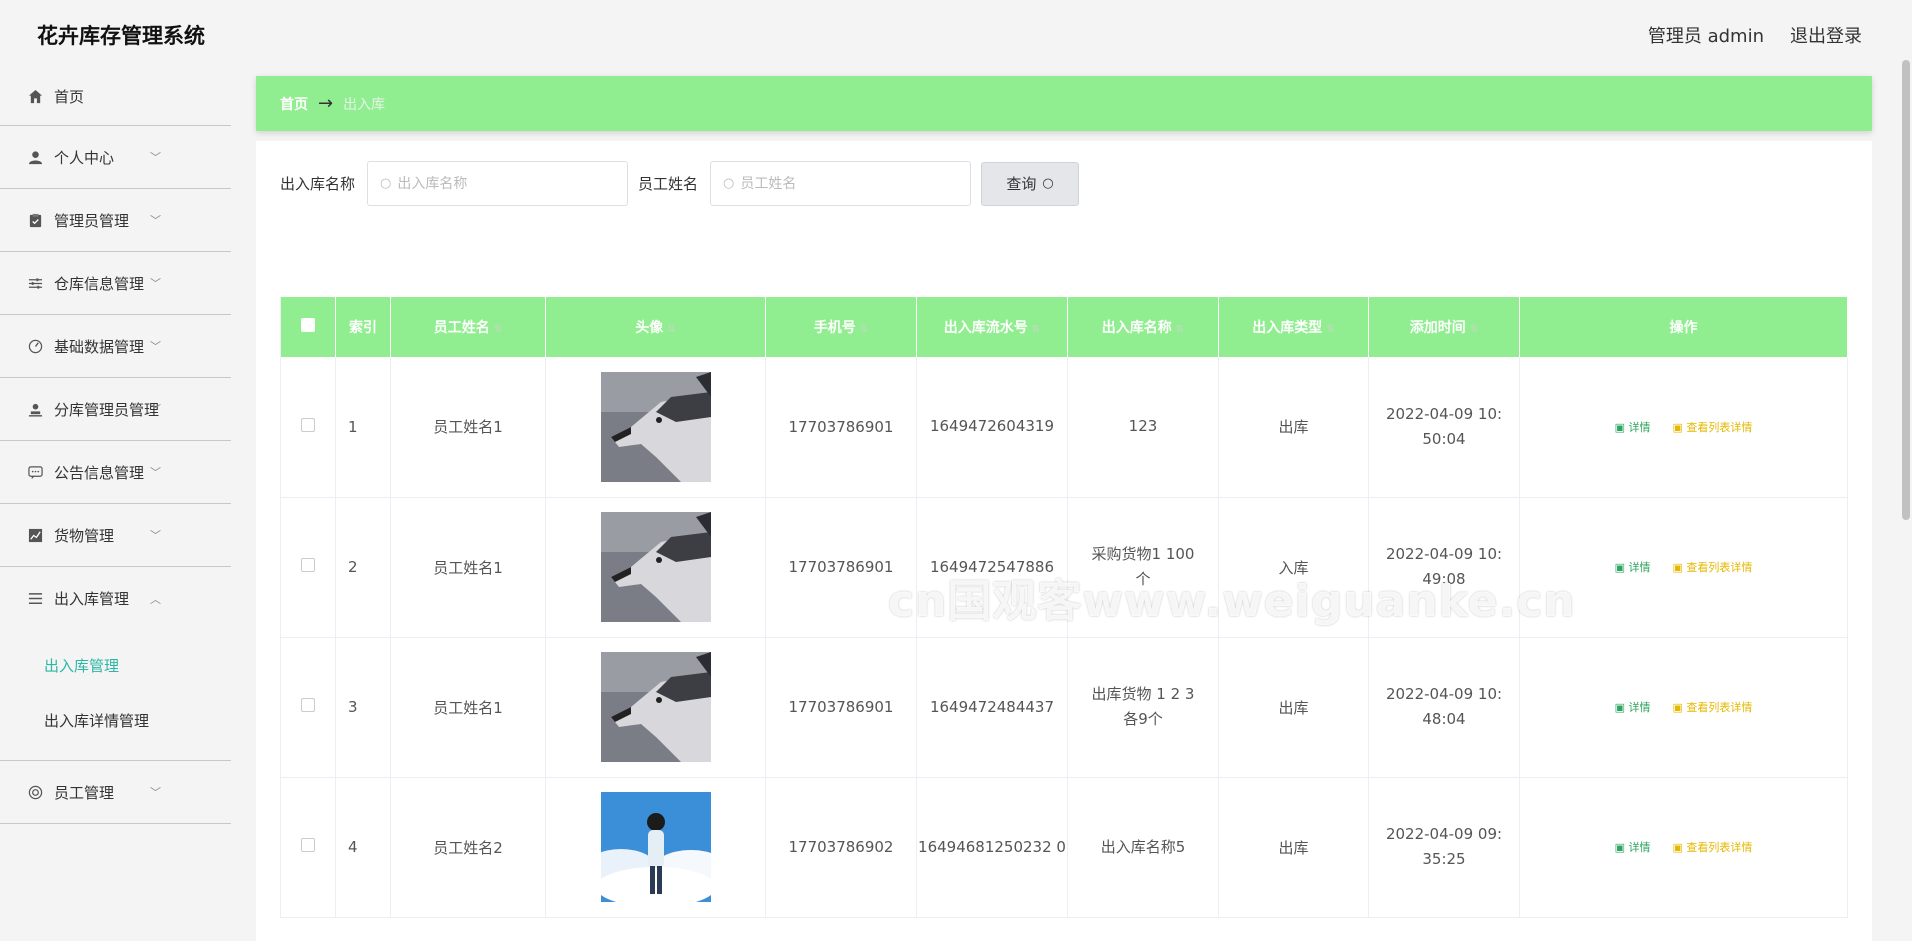 The height and width of the screenshot is (941, 1912). I want to click on header-serial: 出入库流水号 ⇅, so click(992, 327).